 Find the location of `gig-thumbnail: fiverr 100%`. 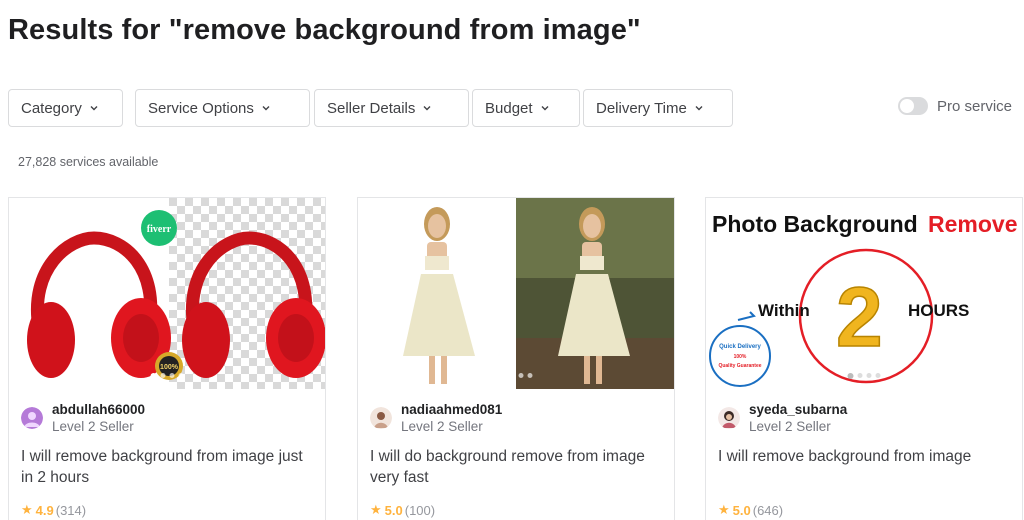

gig-thumbnail: fiverr 100% is located at coordinates (167, 293).